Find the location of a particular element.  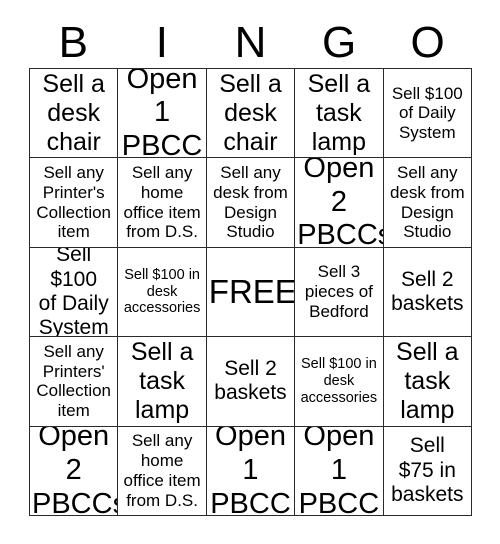

cell-o2: Sell any desk from Design Studio is located at coordinates (427, 203).